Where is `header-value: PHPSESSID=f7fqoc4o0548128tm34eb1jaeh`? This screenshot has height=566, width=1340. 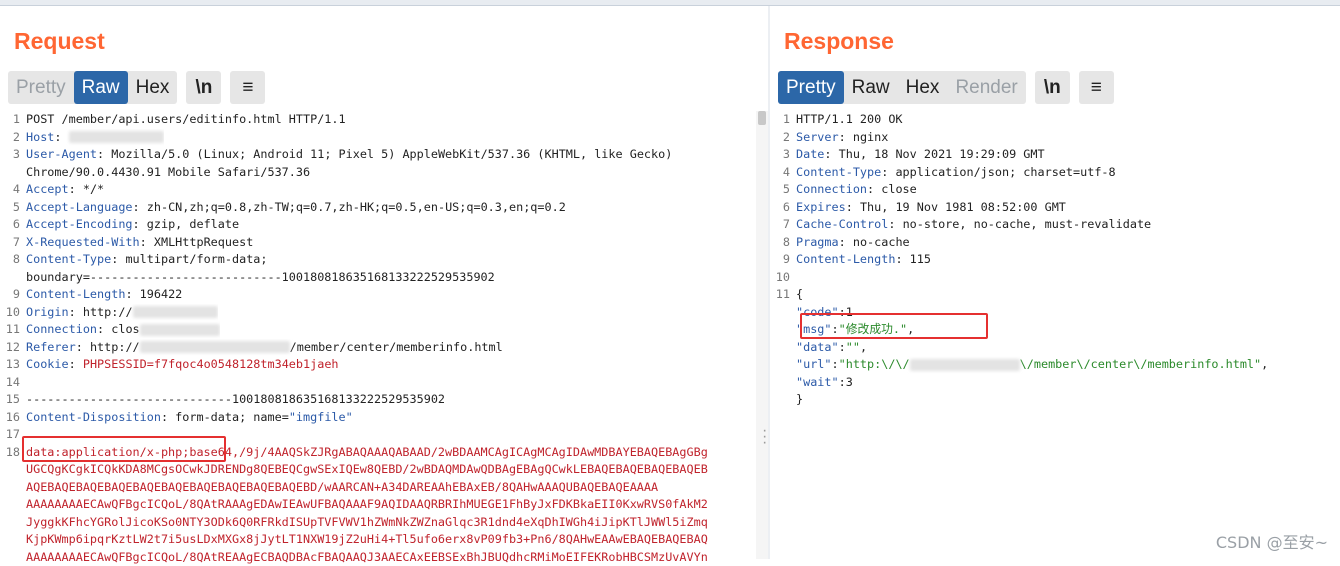
header-value: PHPSESSID=f7fqoc4o0548128tm34eb1jaeh is located at coordinates (211, 364).